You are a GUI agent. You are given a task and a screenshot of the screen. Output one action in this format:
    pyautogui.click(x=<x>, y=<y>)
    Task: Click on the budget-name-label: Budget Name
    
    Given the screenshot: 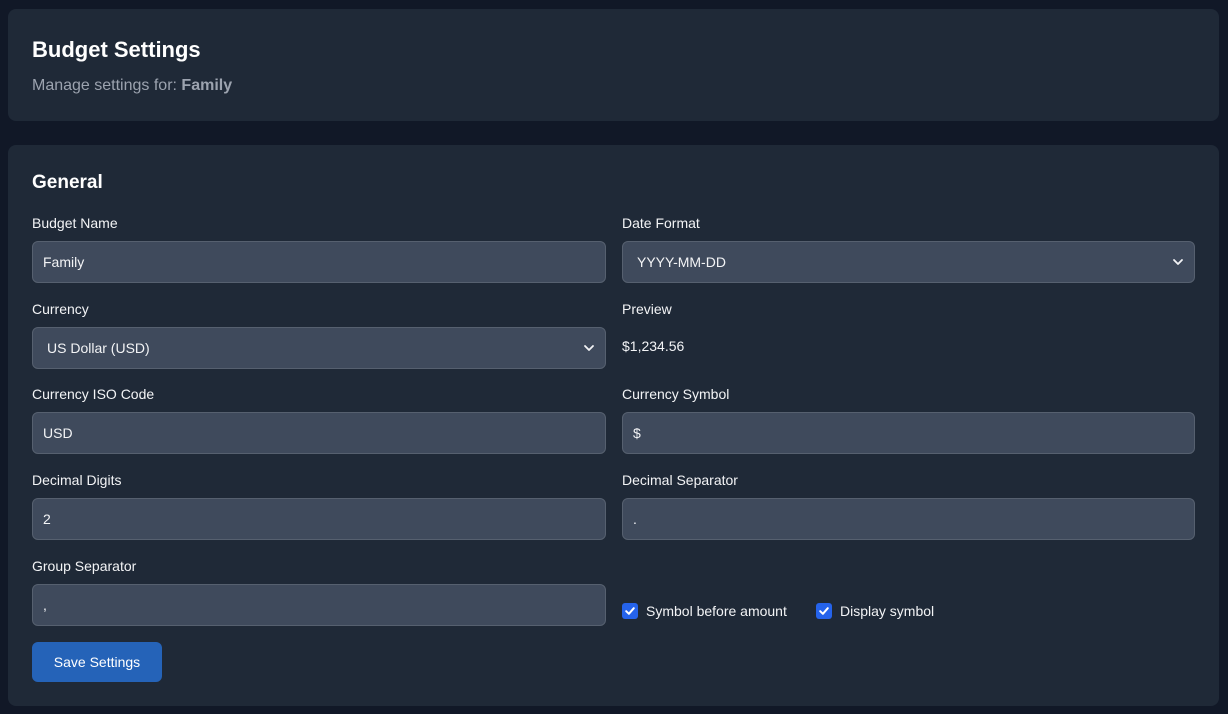 What is the action you would take?
    pyautogui.click(x=75, y=223)
    